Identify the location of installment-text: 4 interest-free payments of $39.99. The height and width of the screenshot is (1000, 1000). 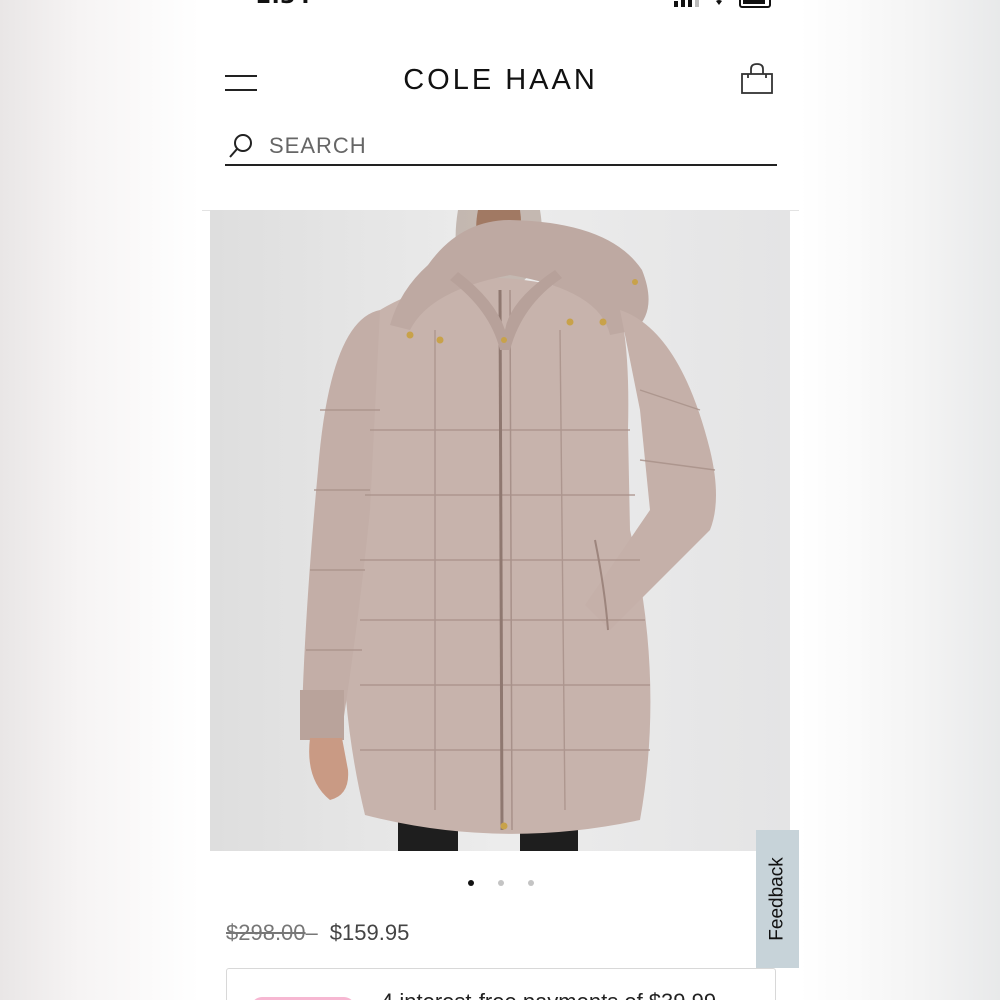
(548, 994).